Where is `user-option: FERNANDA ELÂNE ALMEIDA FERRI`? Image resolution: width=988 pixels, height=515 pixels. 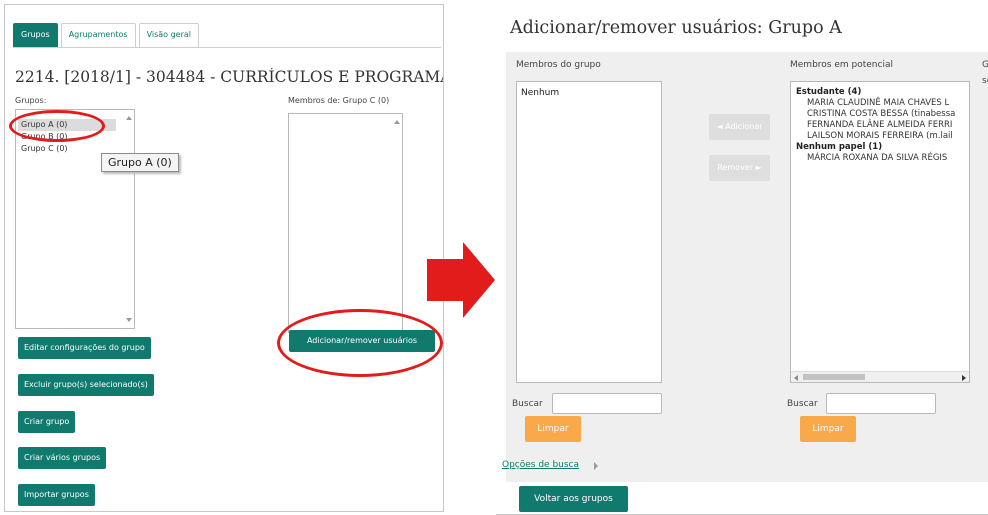 user-option: FERNANDA ELÂNE ALMEIDA FERRI is located at coordinates (880, 125).